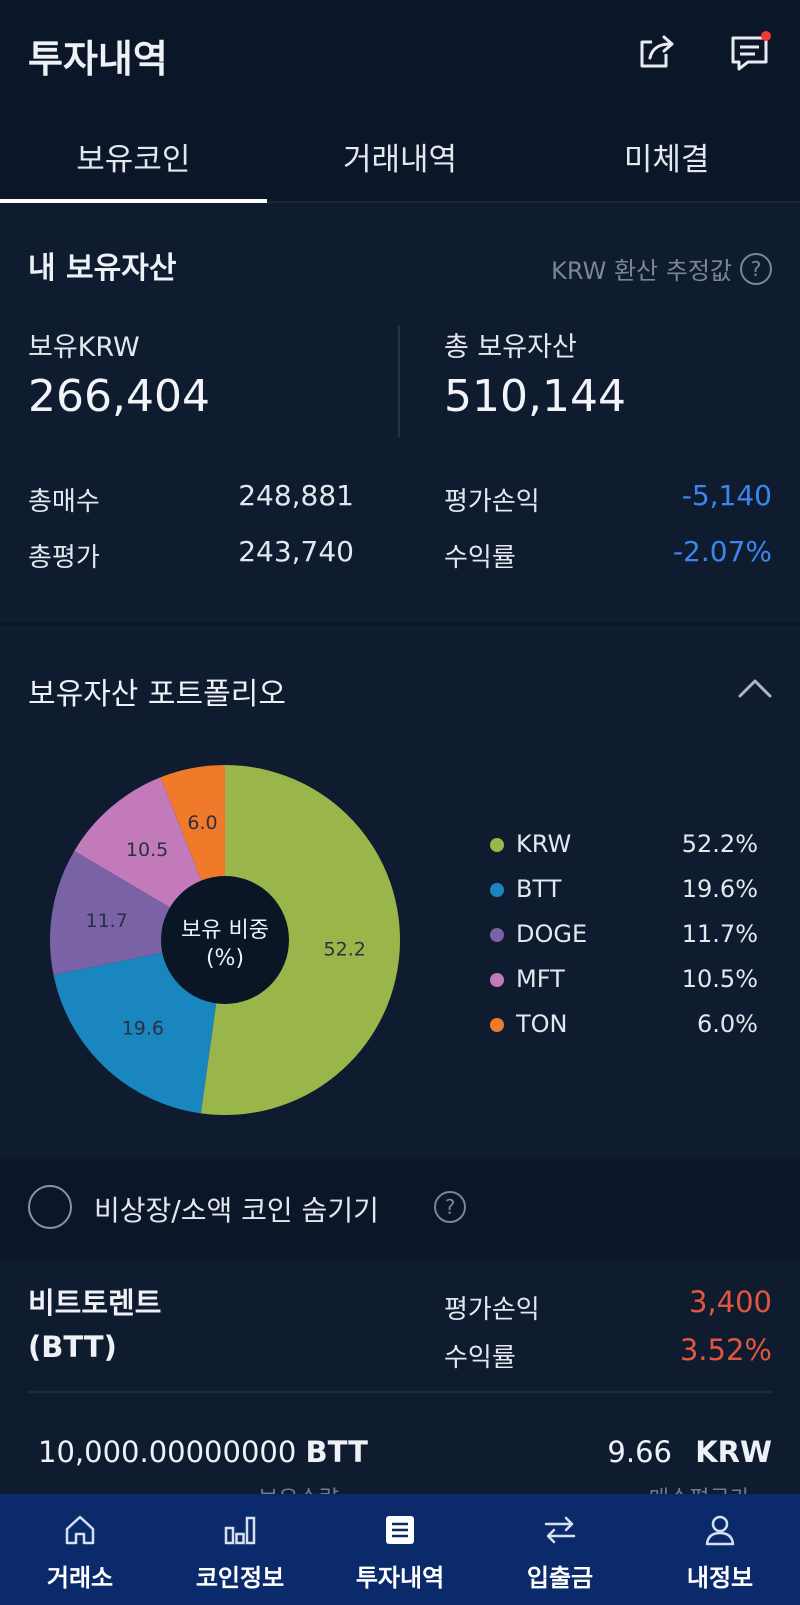 The height and width of the screenshot is (1605, 800). I want to click on legend-value: 6.0%, so click(727, 1024).